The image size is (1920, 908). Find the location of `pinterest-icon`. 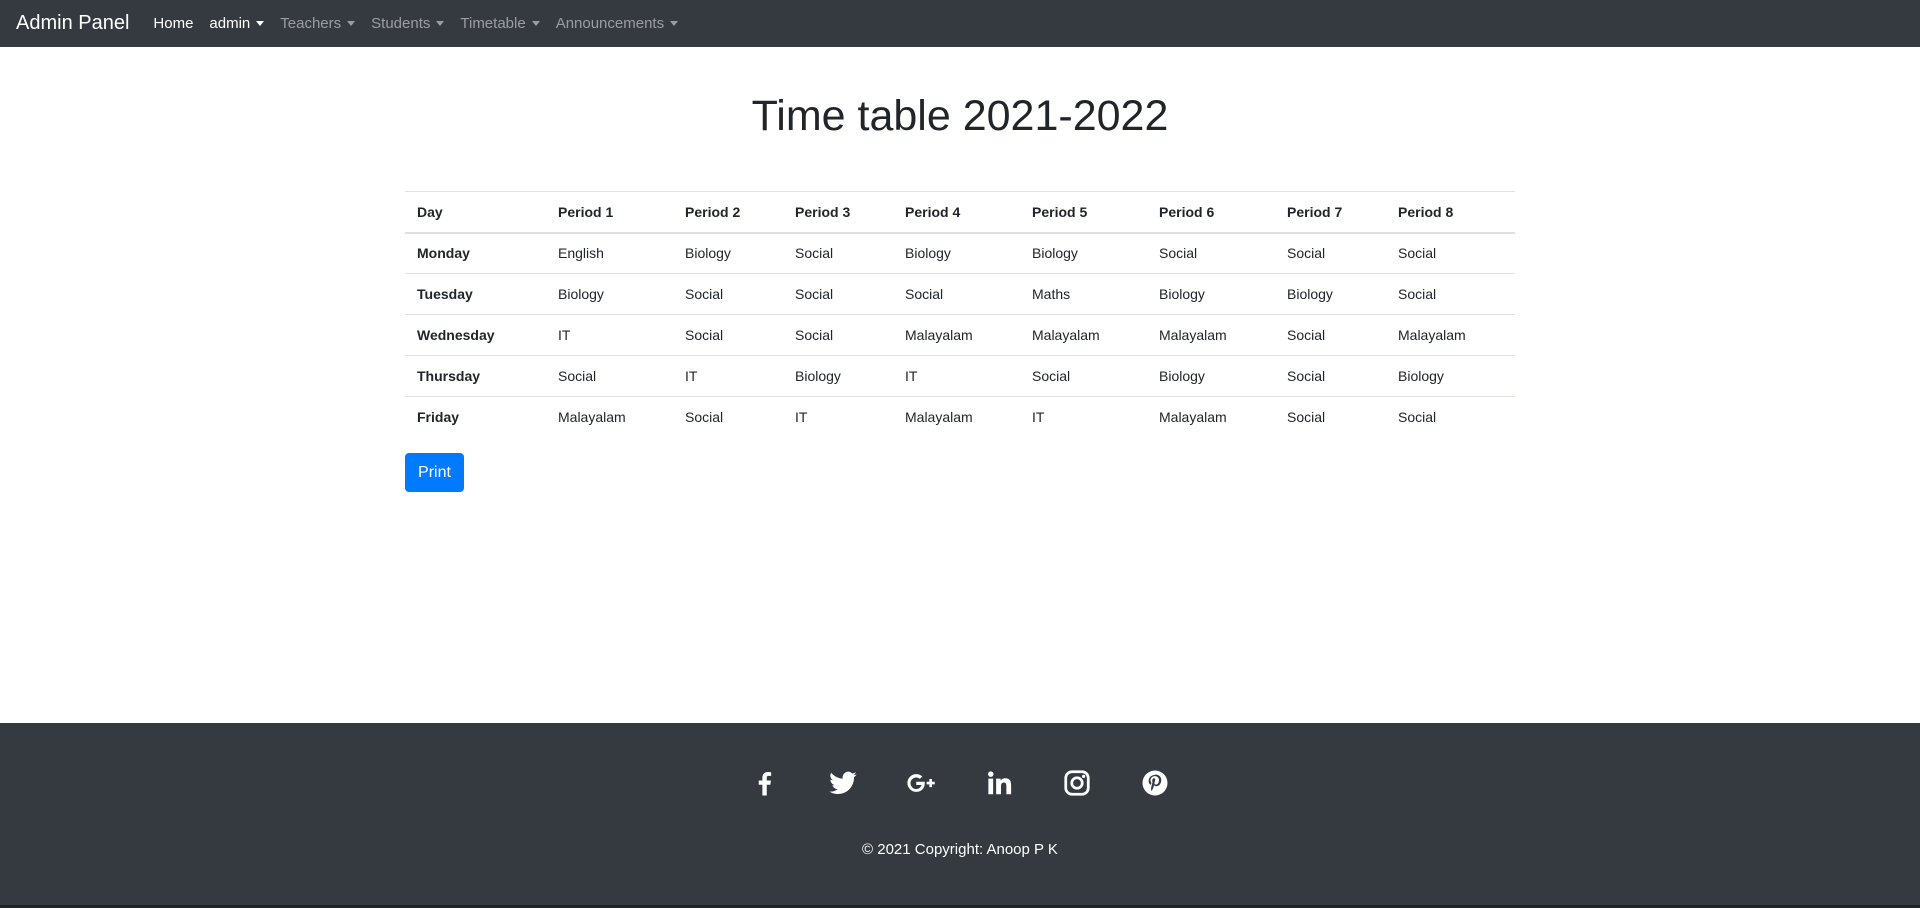

pinterest-icon is located at coordinates (1155, 783).